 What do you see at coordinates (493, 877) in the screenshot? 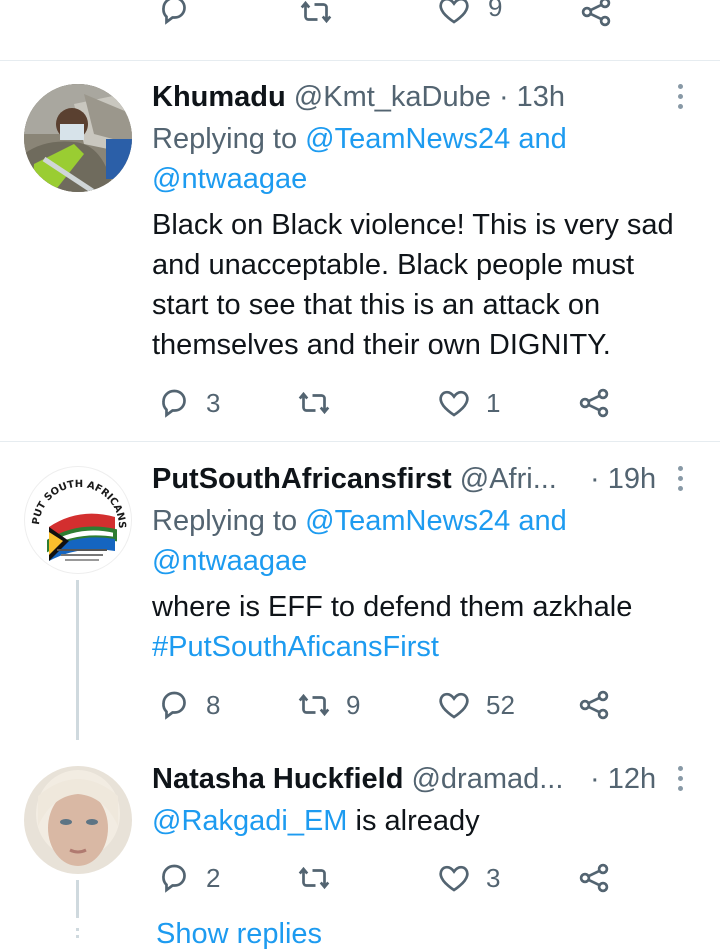
I see `like-count: 3` at bounding box center [493, 877].